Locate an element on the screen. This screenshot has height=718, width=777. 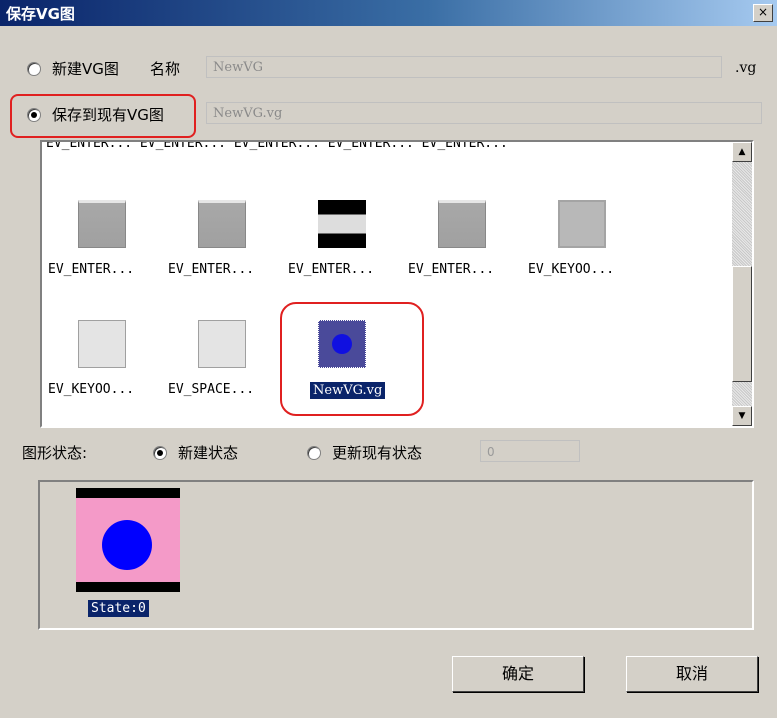
update-state-radio is located at coordinates (314, 453).